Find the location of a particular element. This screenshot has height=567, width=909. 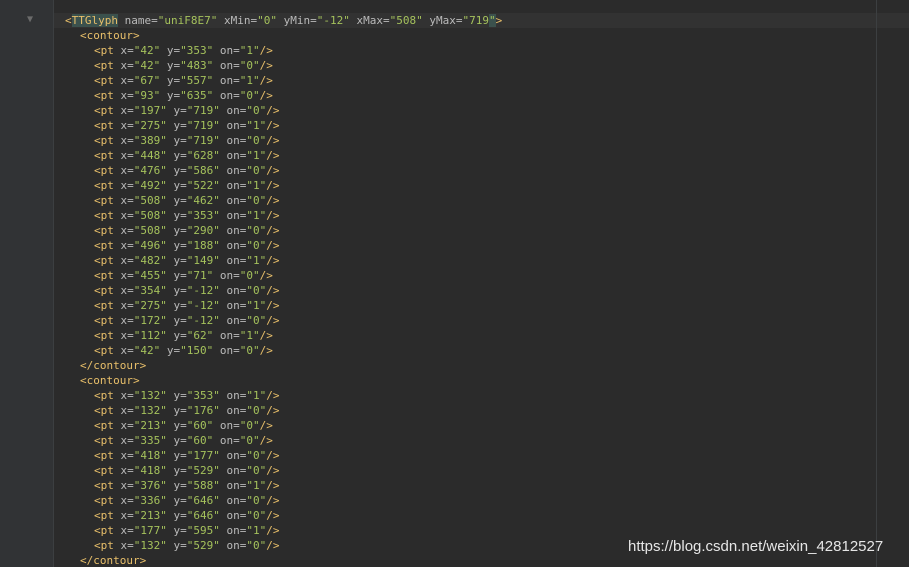

code-line-pt: <pt x="177" y="595" on="1"/> is located at coordinates (481, 530).